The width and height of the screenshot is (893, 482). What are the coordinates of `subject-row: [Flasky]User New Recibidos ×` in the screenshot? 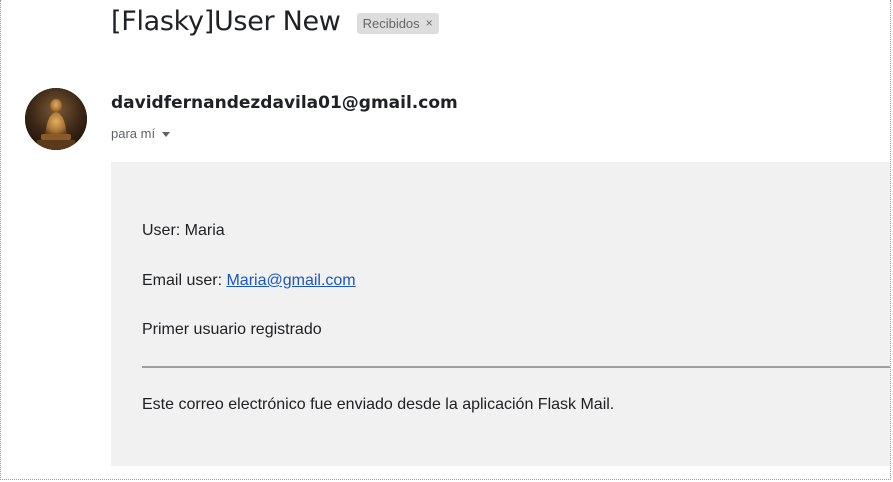 It's located at (275, 21).